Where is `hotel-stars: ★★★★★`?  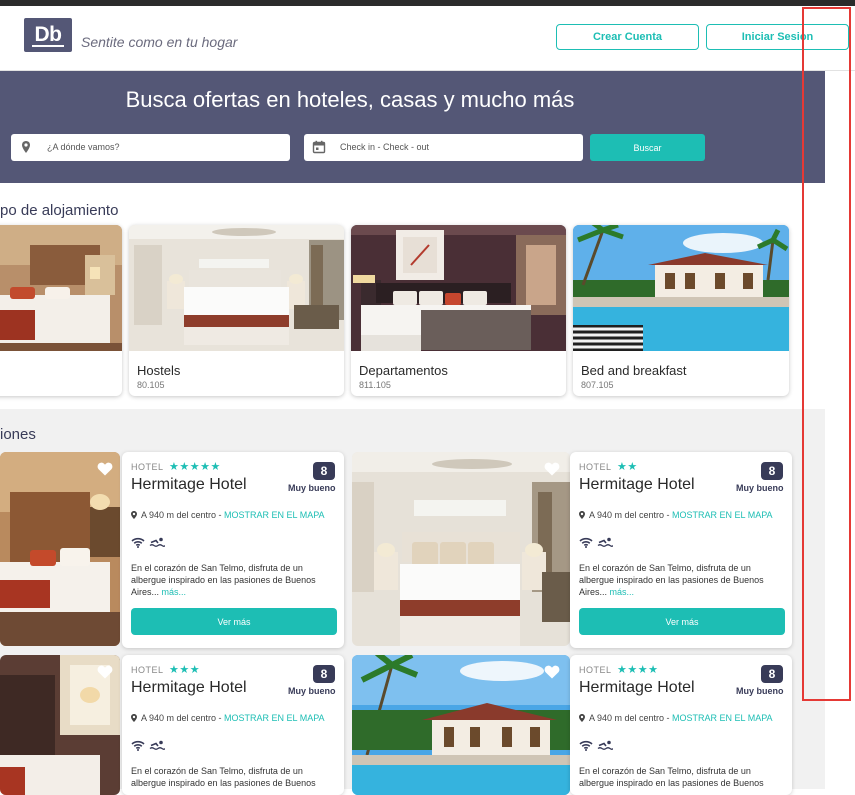
hotel-stars: ★★★★★ is located at coordinates (195, 466).